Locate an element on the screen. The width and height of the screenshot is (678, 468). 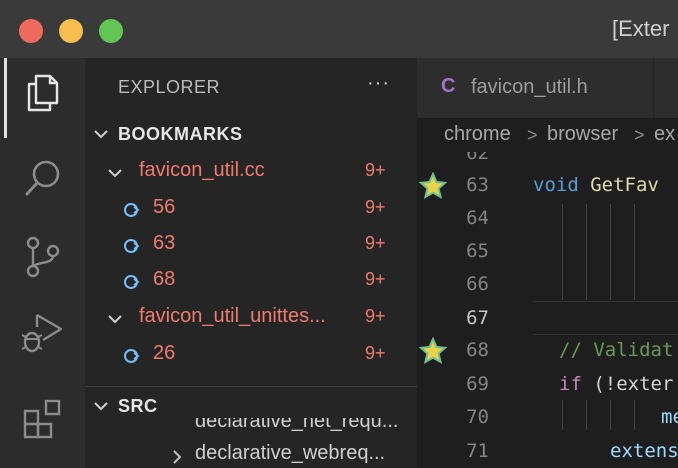
activity-explorer is located at coordinates (42, 98).